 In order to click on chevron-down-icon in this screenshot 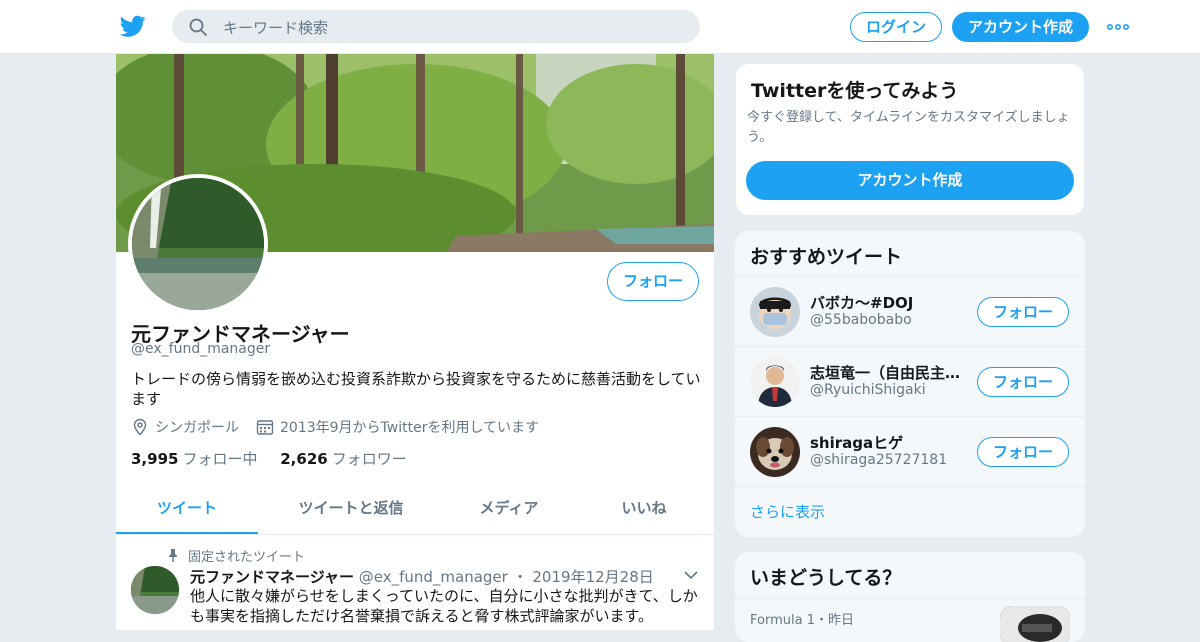, I will do `click(691, 575)`.